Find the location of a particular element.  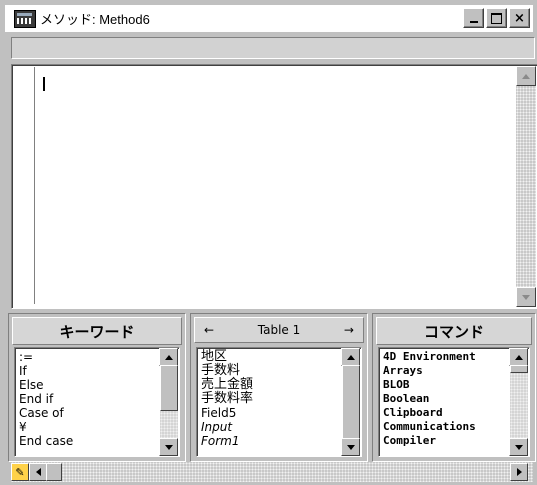

command-list-item: Arrays is located at coordinates (446, 371).